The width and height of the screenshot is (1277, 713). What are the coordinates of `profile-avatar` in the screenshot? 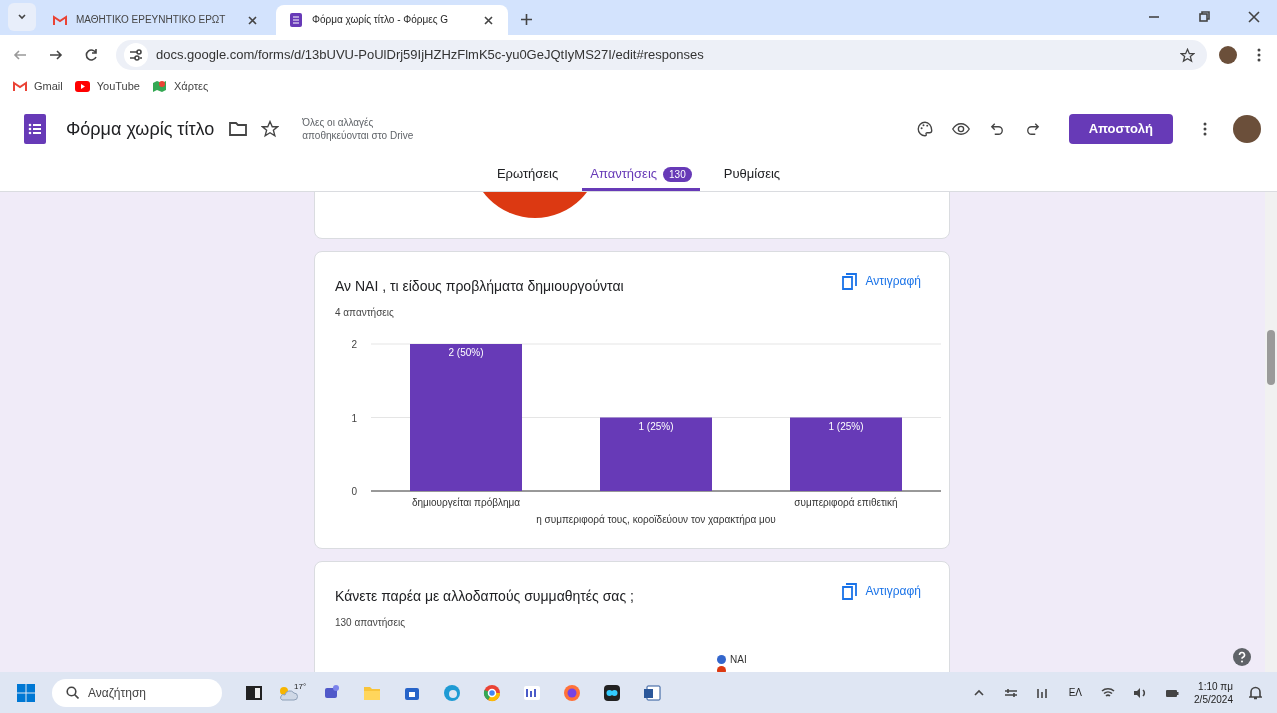 It's located at (1228, 55).